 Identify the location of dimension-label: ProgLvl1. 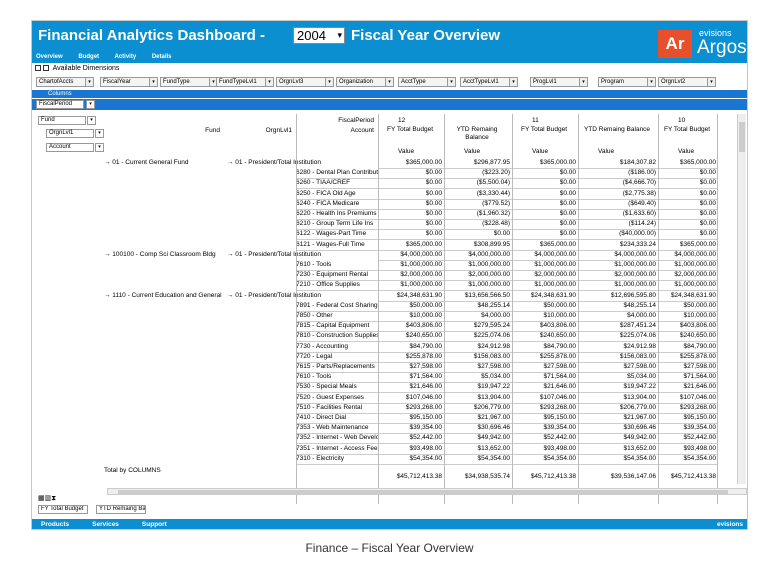
(545, 82).